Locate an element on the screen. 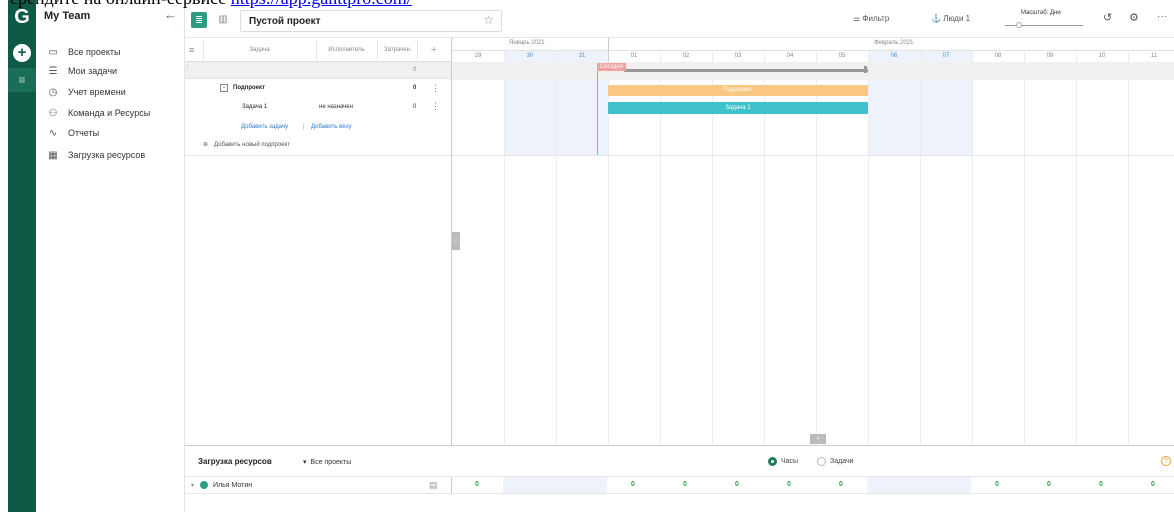 This screenshot has height=512, width=1174. project-row: ⁞ 0 is located at coordinates (318, 70).